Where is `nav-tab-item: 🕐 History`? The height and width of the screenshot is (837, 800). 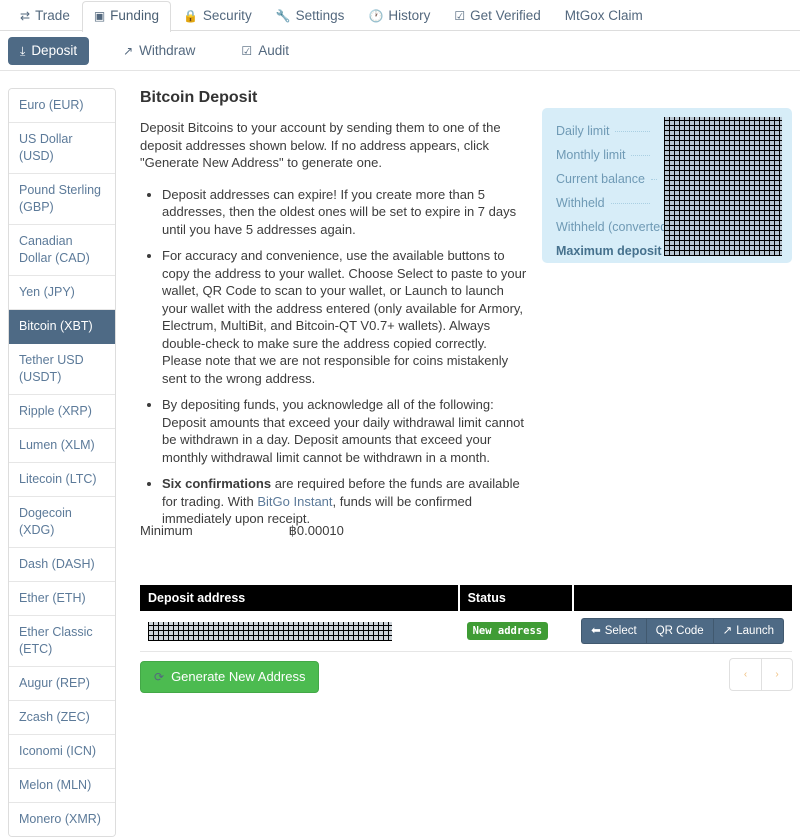
nav-tab-item: 🕐 History is located at coordinates (399, 16).